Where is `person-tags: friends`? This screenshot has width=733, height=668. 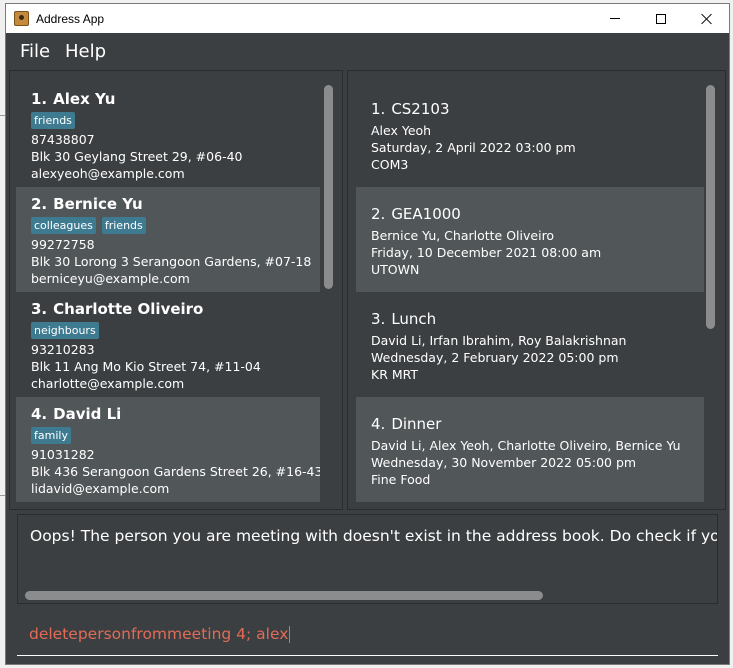
person-tags: friends is located at coordinates (168, 120).